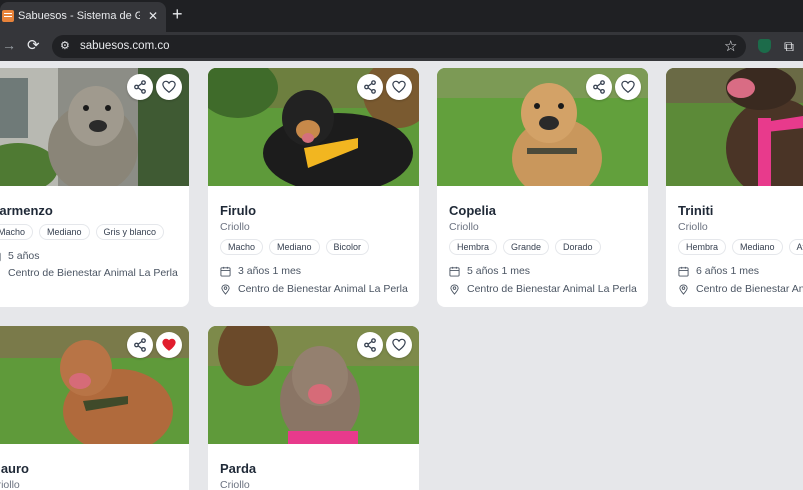 The image size is (803, 490). What do you see at coordinates (789, 46) in the screenshot?
I see `extensions-puzzle-icon: ⧉` at bounding box center [789, 46].